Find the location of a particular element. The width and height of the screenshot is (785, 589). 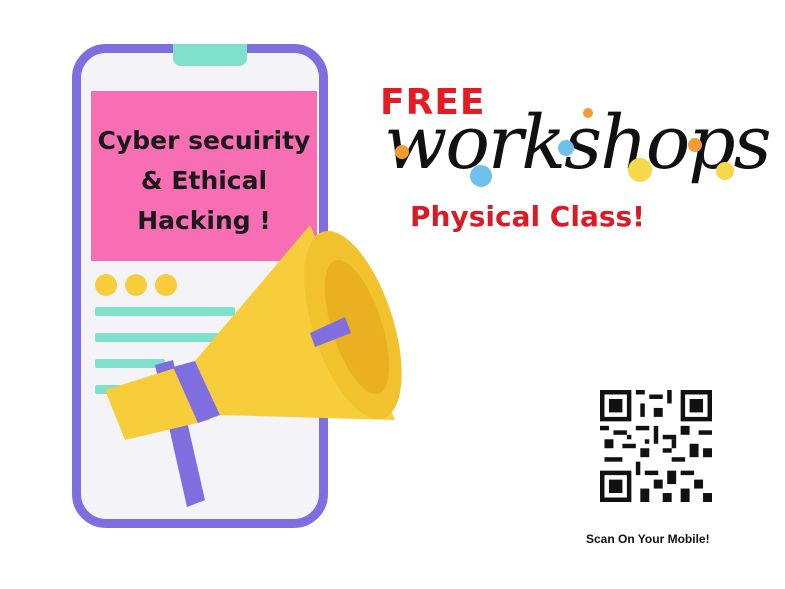

qr-code-icon is located at coordinates (656, 446).